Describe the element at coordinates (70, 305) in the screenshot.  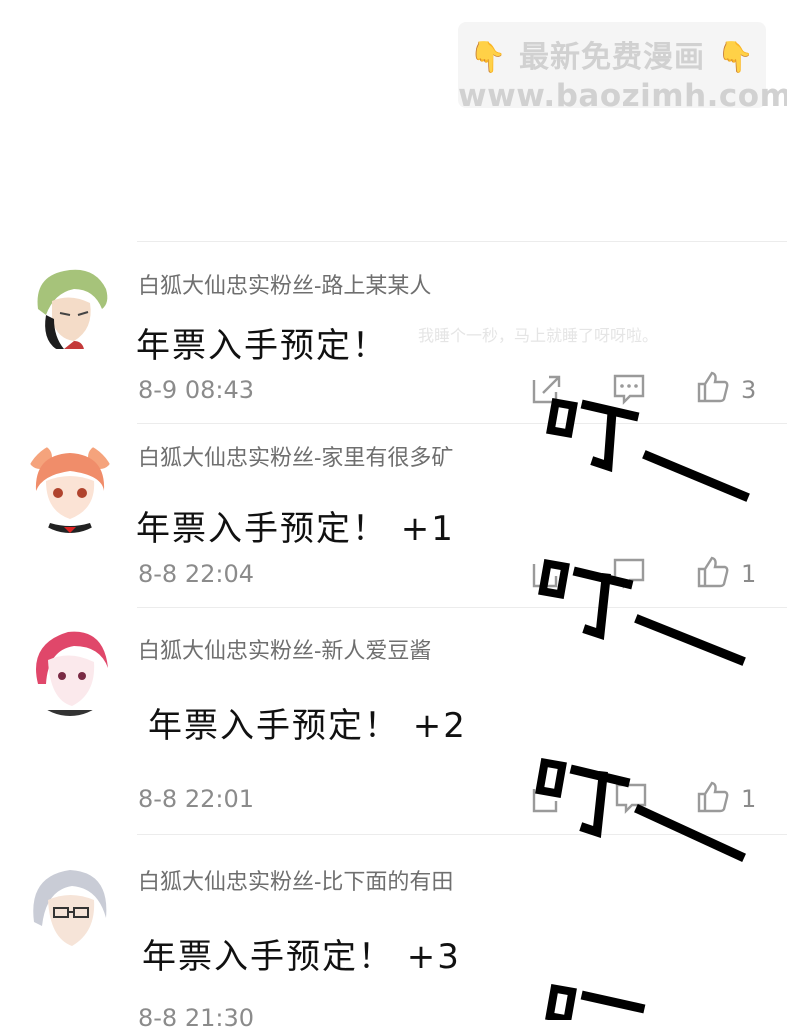
I see `green-haired-man-avatar` at that location.